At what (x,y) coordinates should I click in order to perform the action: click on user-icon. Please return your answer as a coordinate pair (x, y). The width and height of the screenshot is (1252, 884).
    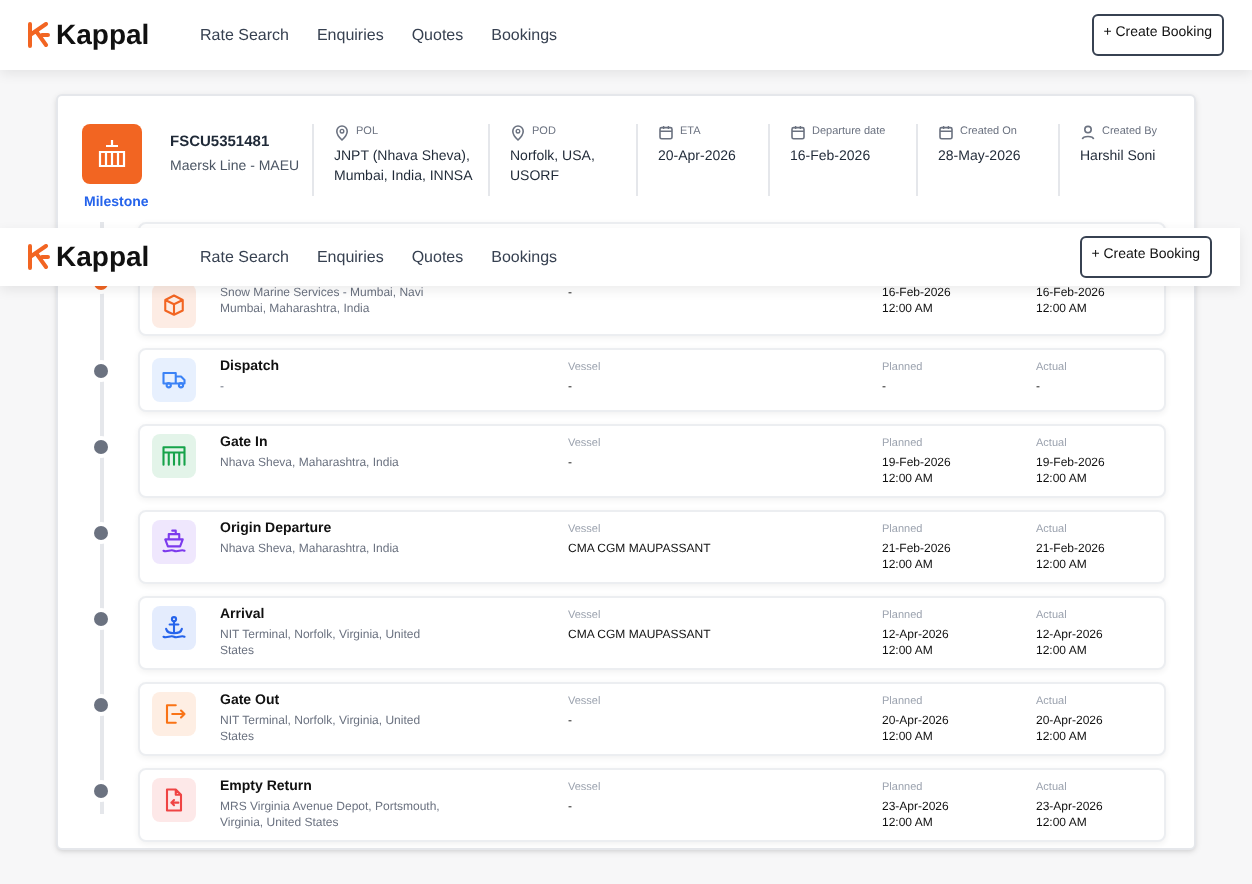
    Looking at the image, I should click on (1088, 133).